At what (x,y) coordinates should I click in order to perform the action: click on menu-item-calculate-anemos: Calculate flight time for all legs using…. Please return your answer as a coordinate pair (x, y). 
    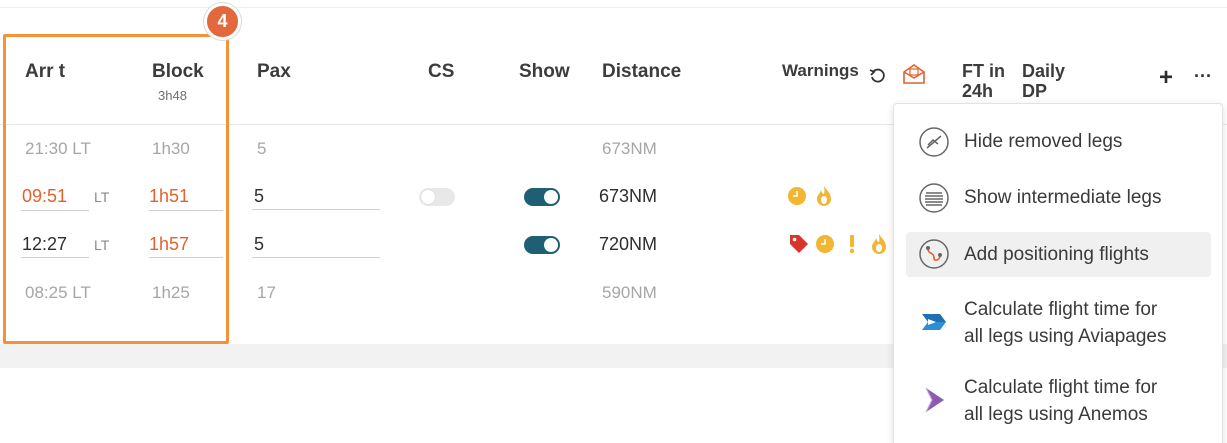
    Looking at the image, I should click on (1058, 400).